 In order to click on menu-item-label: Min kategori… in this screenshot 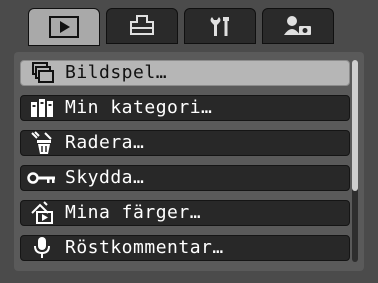, I will do `click(139, 107)`.